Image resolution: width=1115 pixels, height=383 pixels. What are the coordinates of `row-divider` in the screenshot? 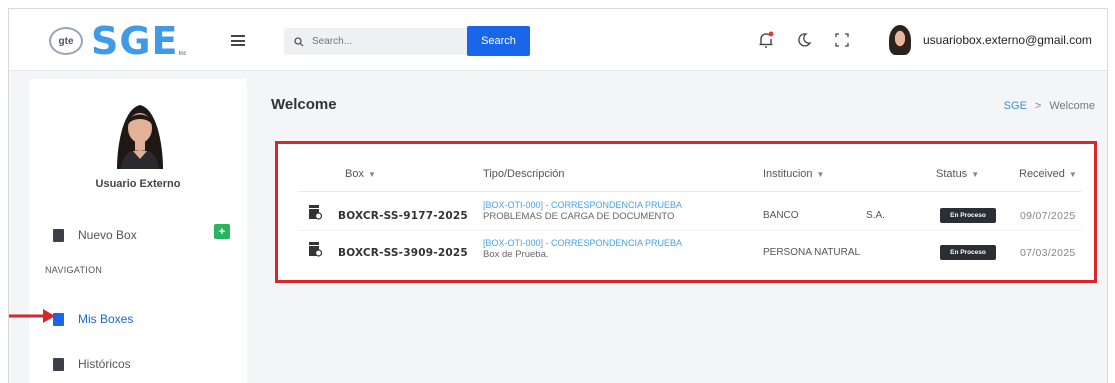 It's located at (690, 230).